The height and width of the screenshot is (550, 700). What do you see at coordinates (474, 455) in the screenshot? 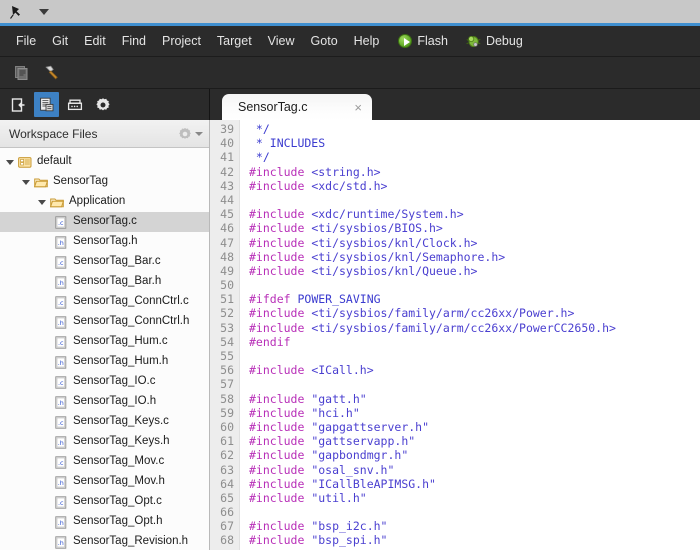
I see `code-line: #include "gapbondmgr.h"` at bounding box center [474, 455].